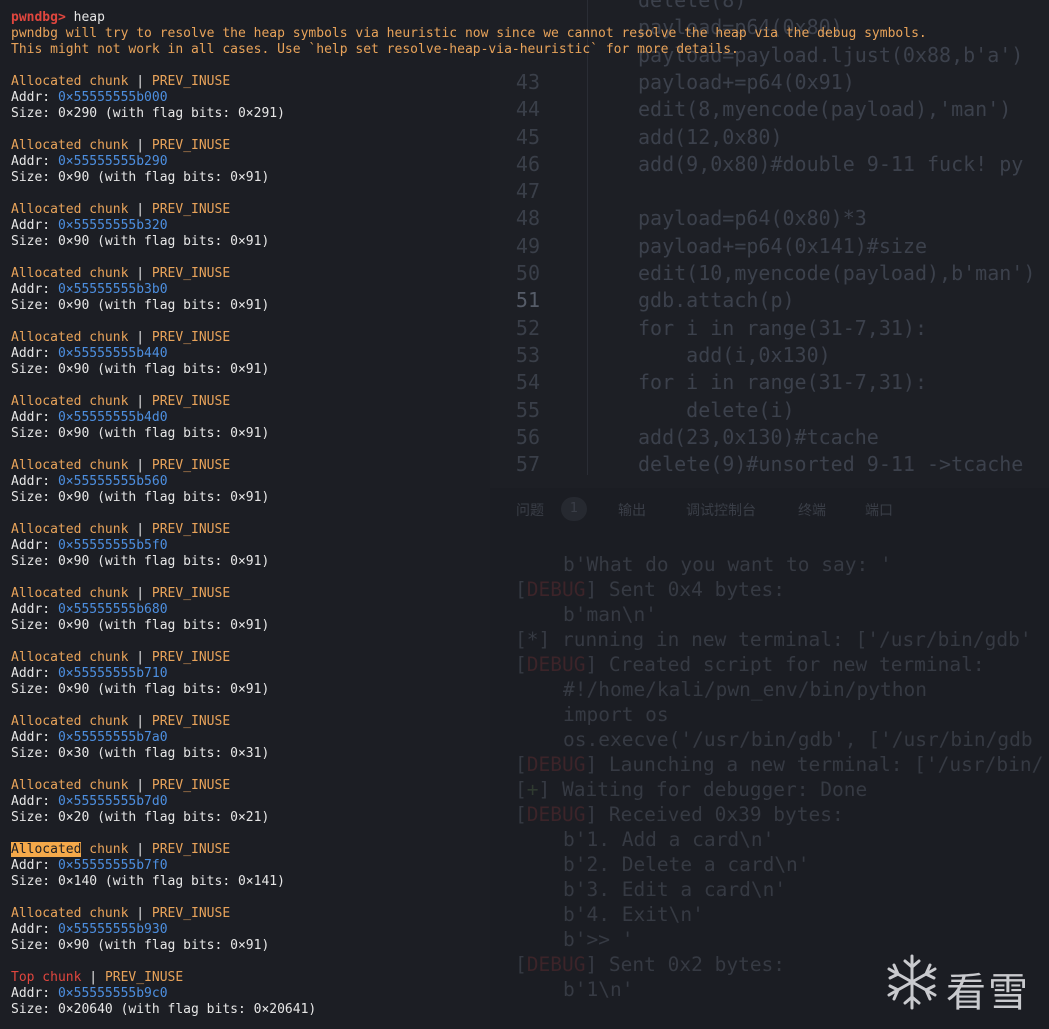 The image size is (1049, 1029). What do you see at coordinates (532, 639) in the screenshot?
I see `terminal-text: *` at bounding box center [532, 639].